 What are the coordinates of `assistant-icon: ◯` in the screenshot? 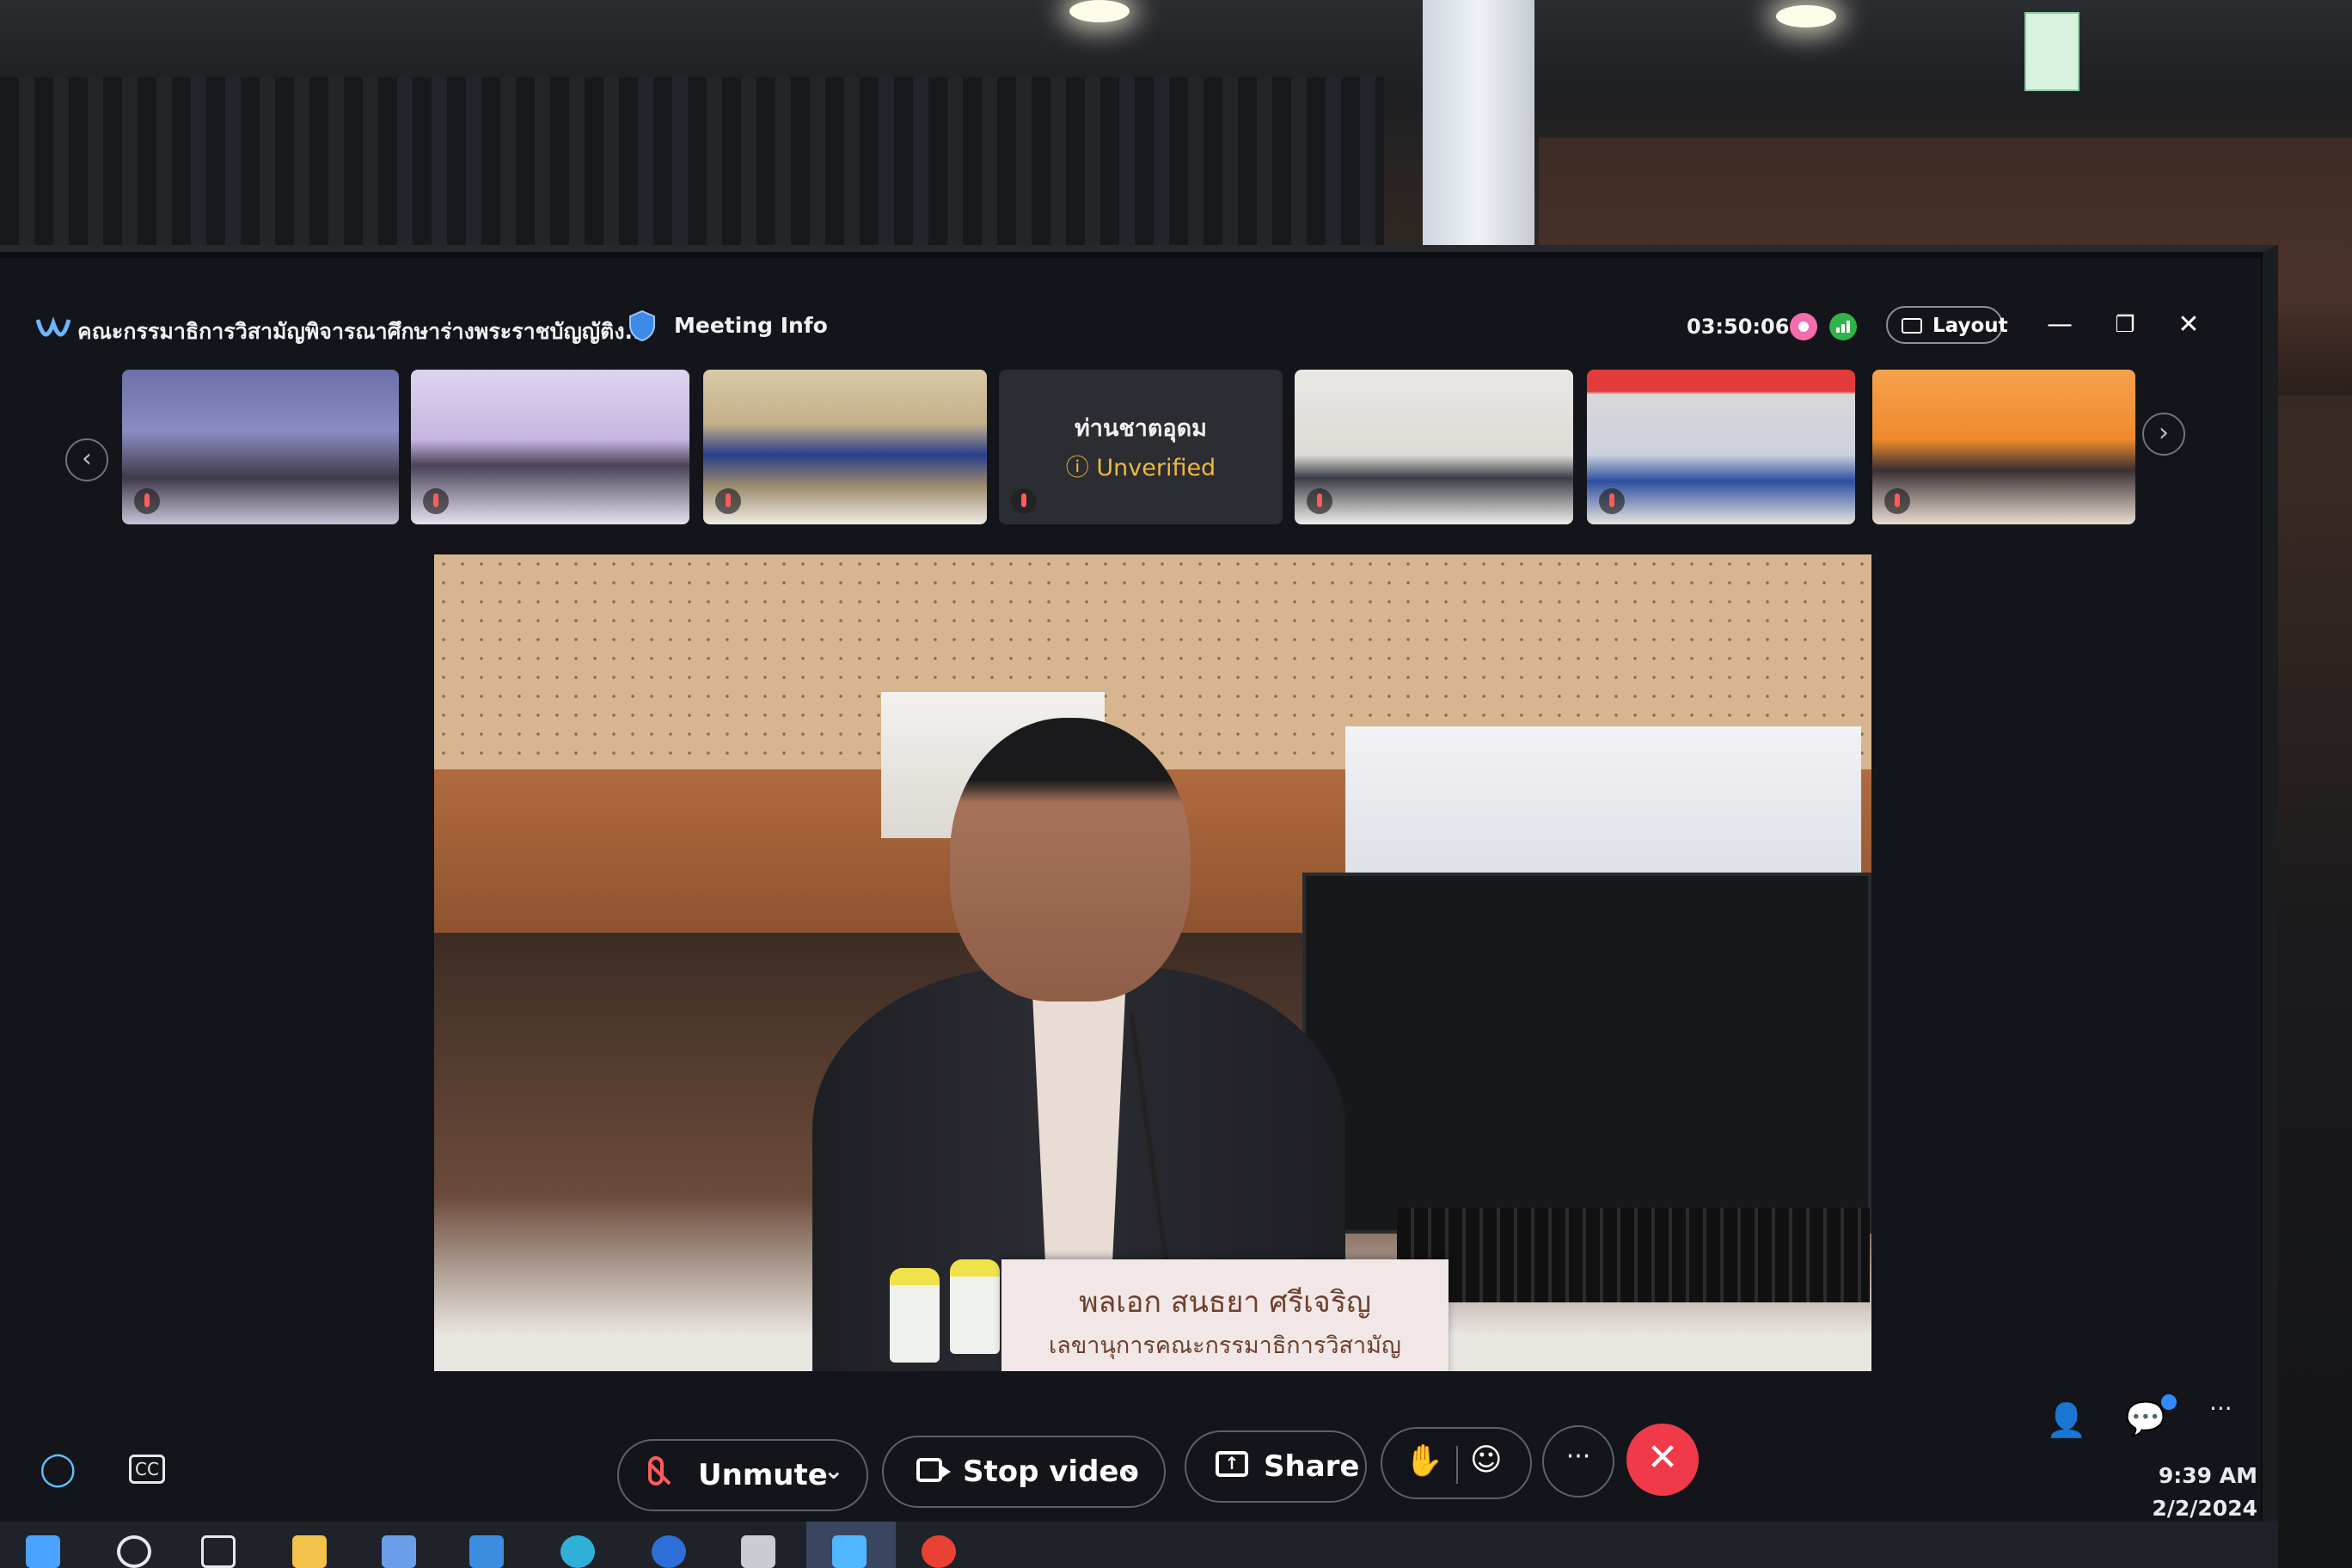 It's located at (58, 1468).